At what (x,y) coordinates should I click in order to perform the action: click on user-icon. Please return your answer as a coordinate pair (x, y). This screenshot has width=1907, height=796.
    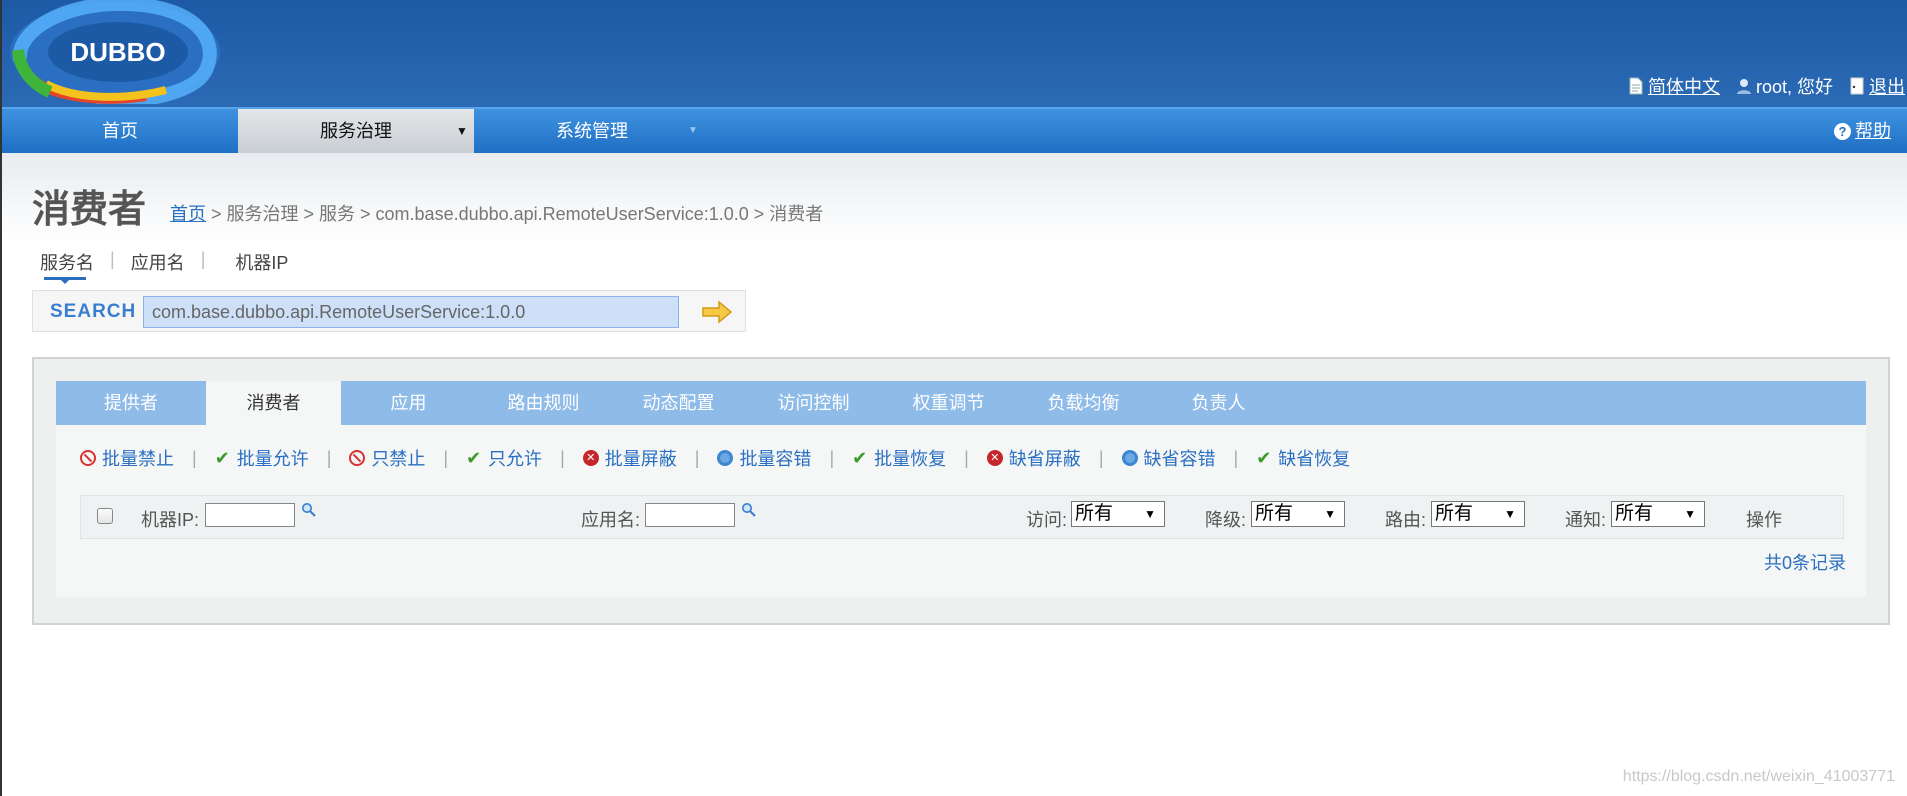
    Looking at the image, I should click on (1743, 86).